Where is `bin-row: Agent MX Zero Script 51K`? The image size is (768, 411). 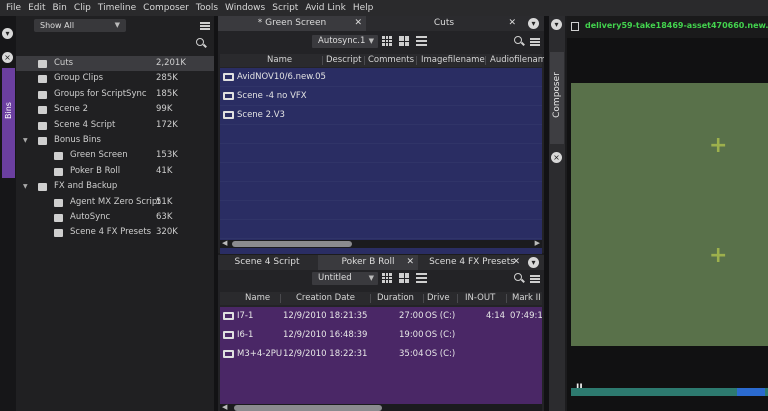
bin-row: Agent MX Zero Script 51K is located at coordinates (115, 202).